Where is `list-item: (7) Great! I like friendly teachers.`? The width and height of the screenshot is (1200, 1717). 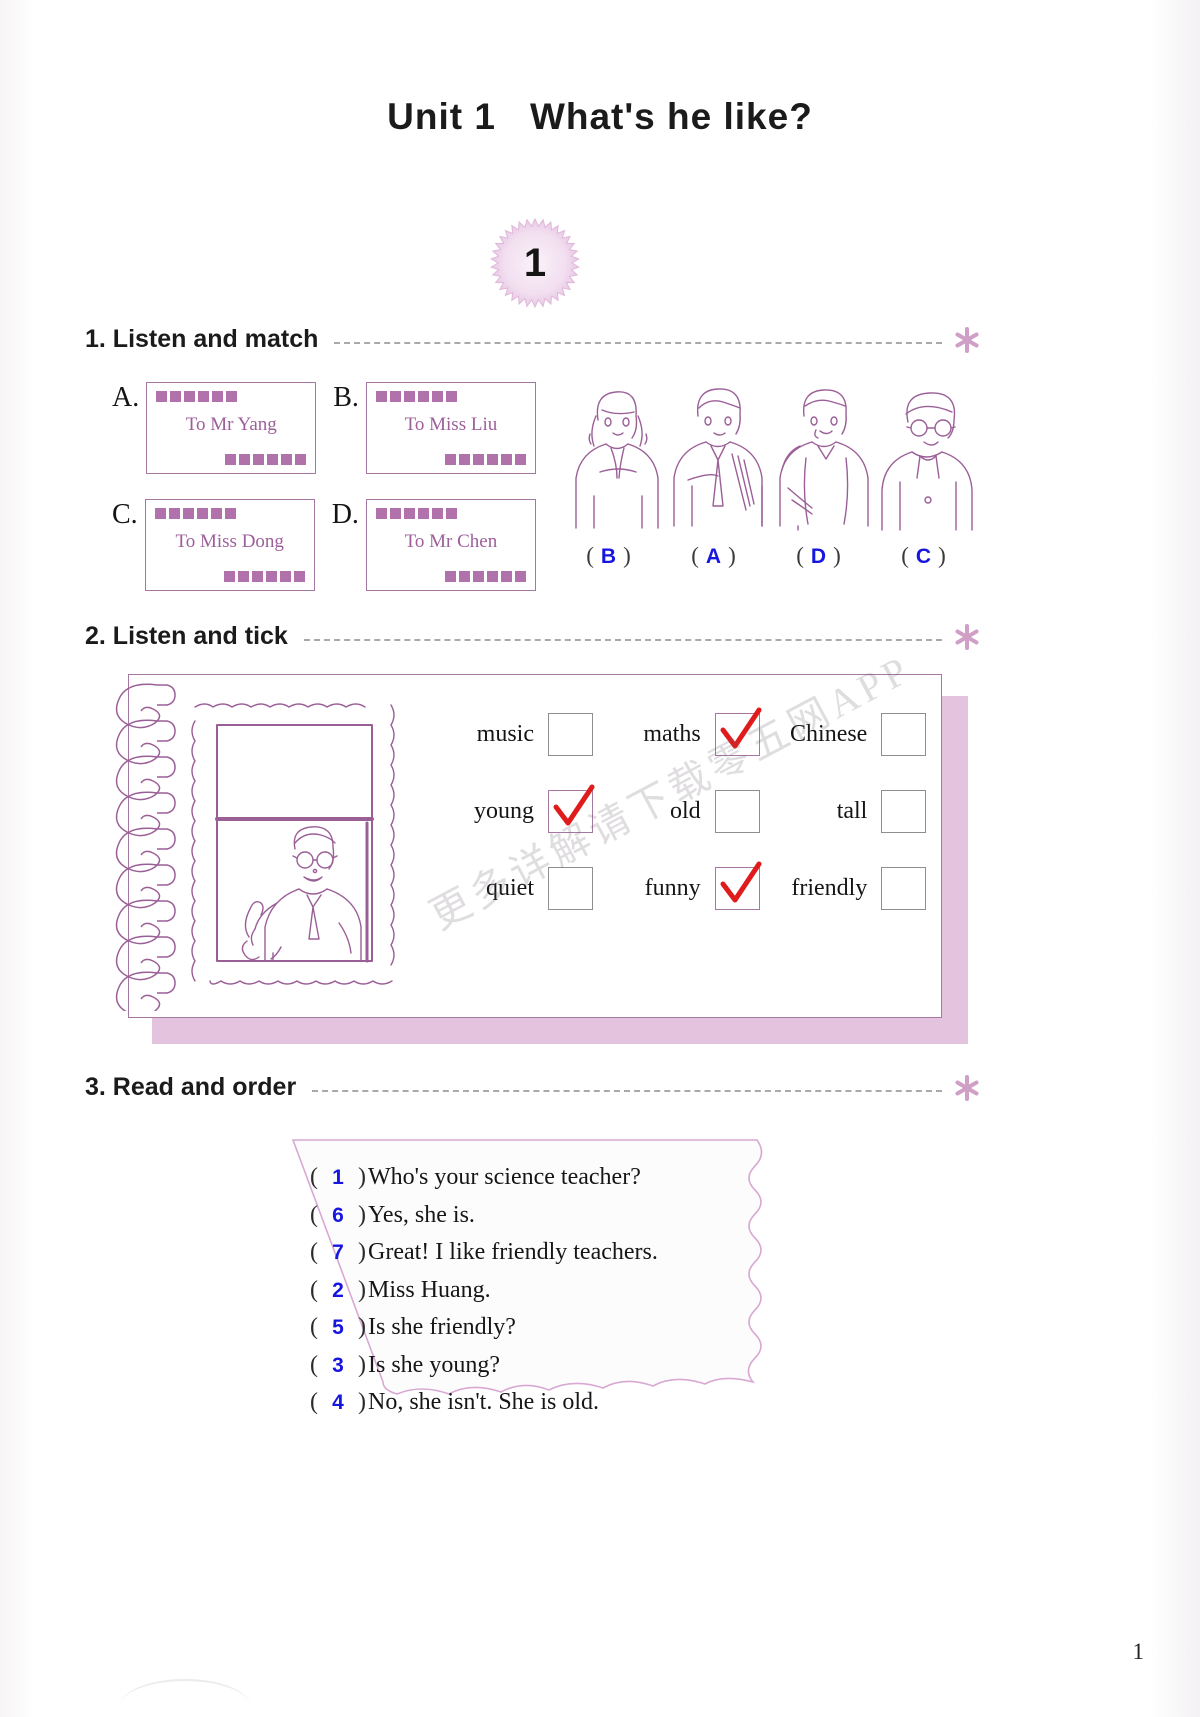 list-item: (7) Great! I like friendly teachers. is located at coordinates (535, 1252).